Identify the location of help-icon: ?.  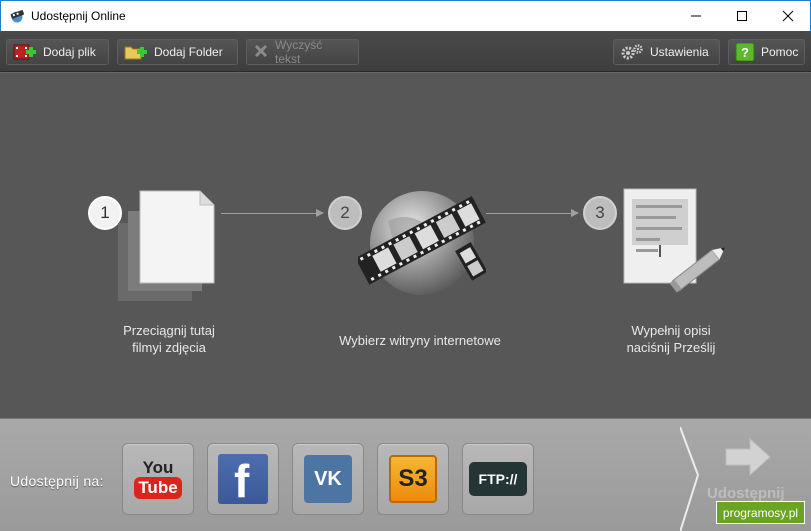
(745, 52).